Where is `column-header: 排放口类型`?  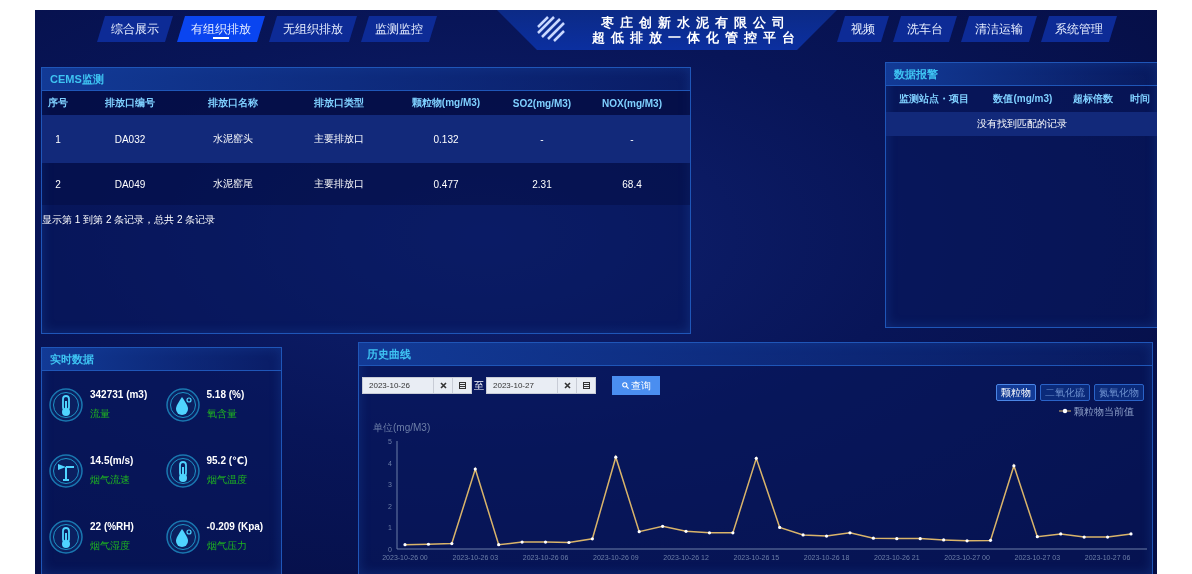 column-header: 排放口类型 is located at coordinates (339, 103).